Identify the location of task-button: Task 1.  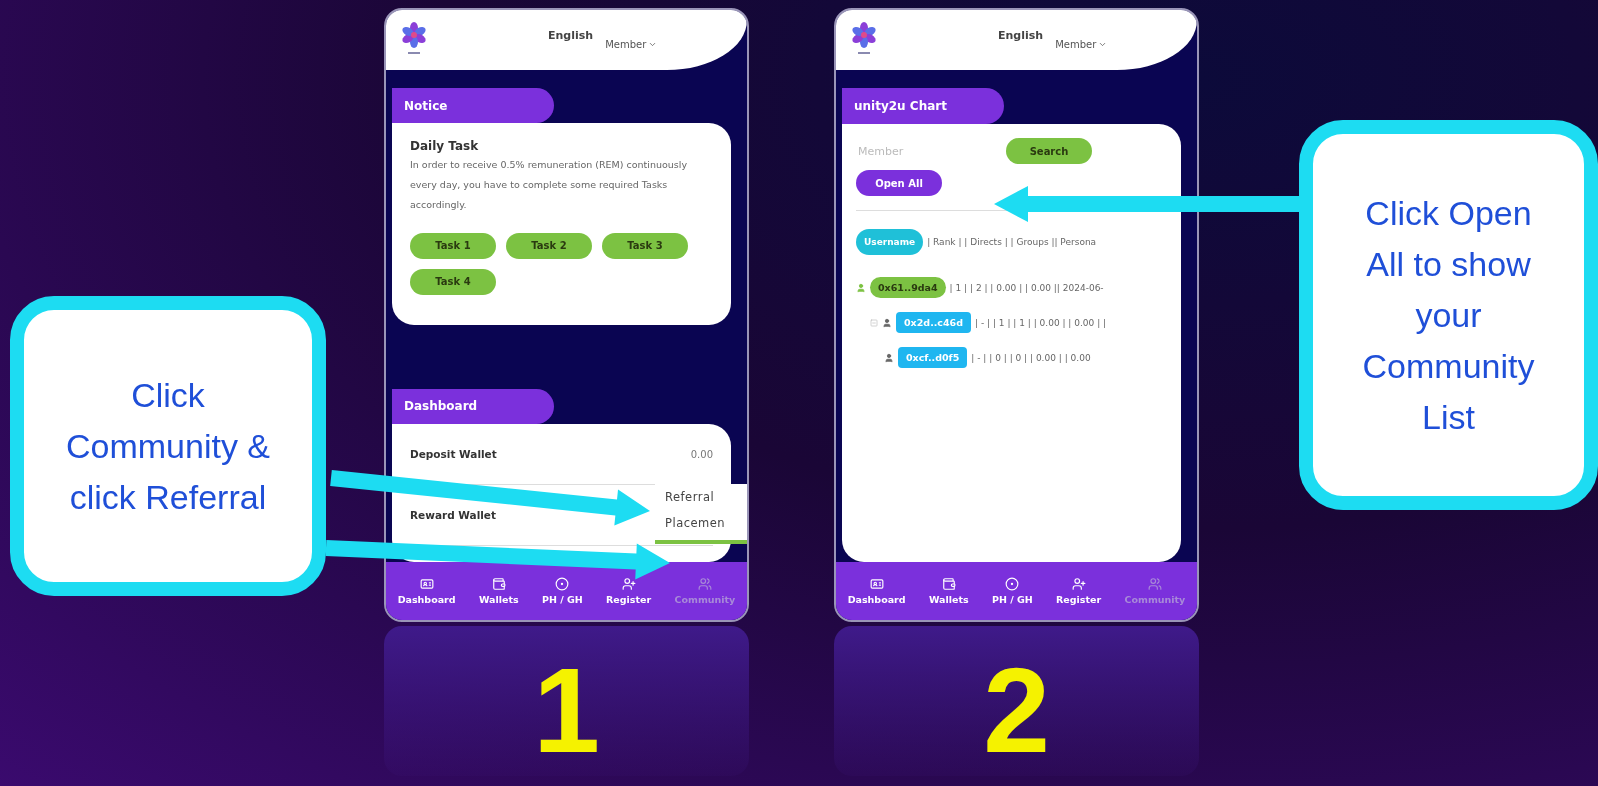
(453, 245).